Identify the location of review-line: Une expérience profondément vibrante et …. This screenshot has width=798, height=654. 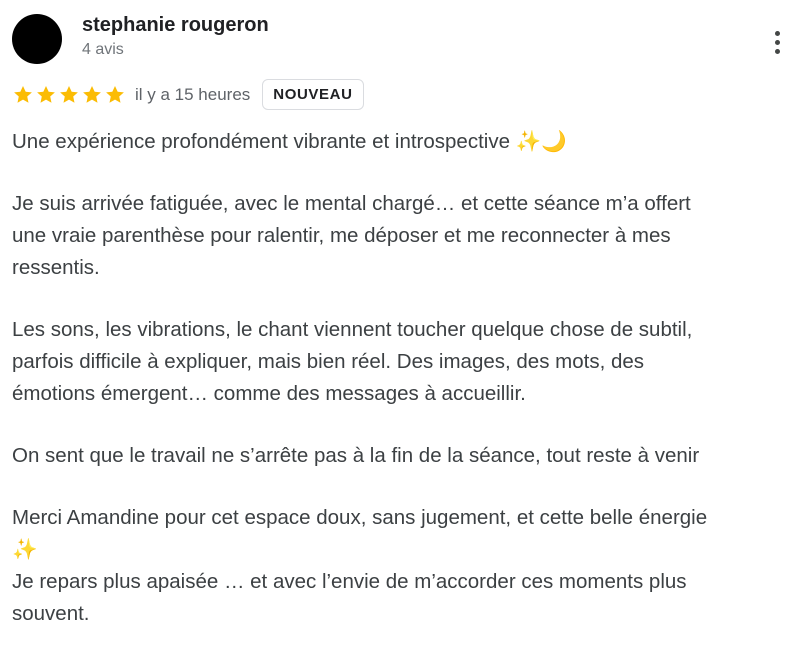
(401, 142).